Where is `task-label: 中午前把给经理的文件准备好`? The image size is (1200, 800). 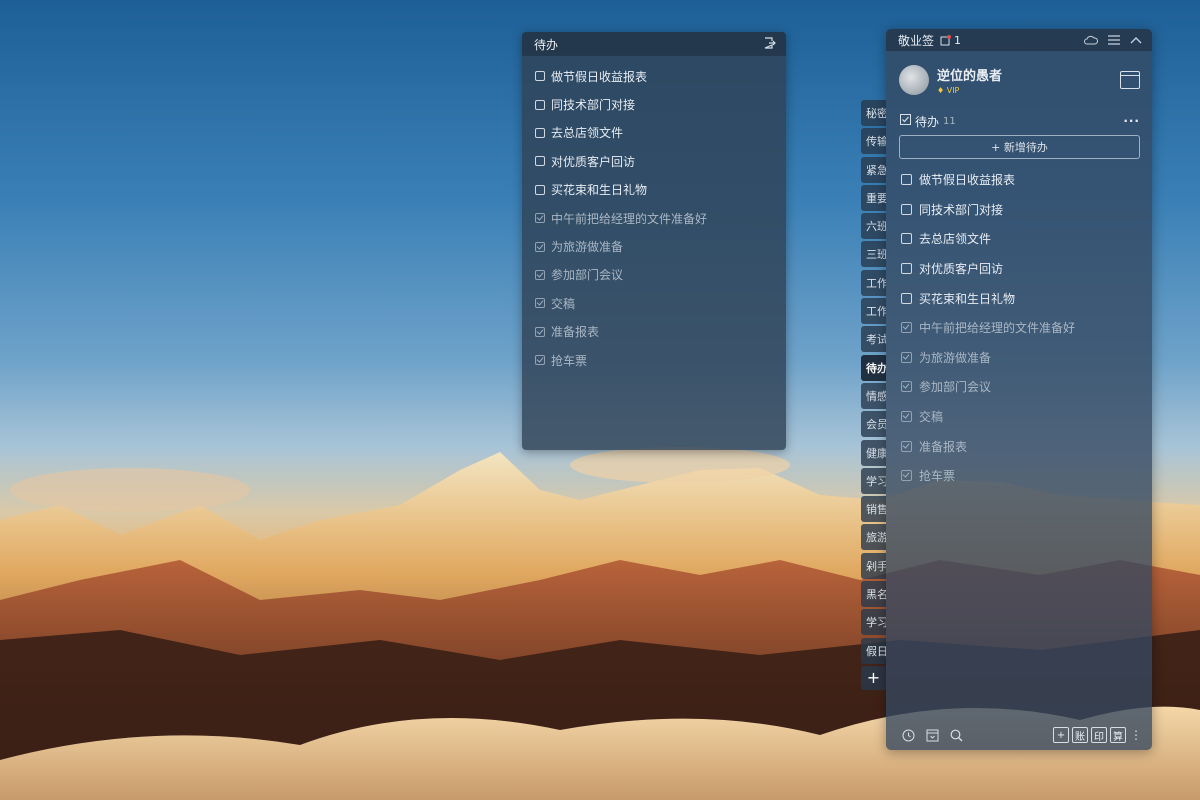 task-label: 中午前把给经理的文件准备好 is located at coordinates (629, 218).